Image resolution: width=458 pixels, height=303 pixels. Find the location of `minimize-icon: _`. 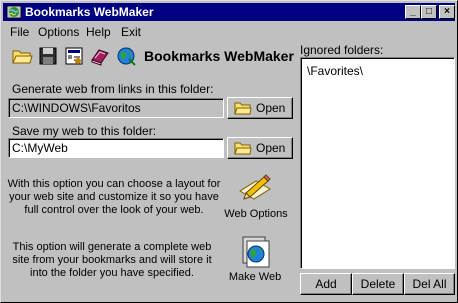

minimize-icon: _ is located at coordinates (413, 11).